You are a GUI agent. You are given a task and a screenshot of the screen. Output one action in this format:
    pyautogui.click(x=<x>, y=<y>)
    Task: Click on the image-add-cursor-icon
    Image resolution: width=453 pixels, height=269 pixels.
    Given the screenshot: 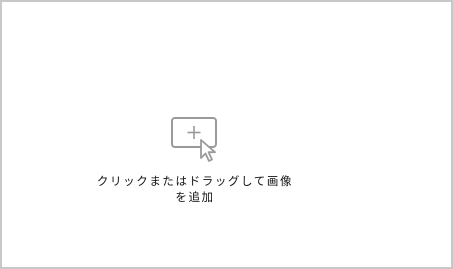 What is the action you would take?
    pyautogui.click(x=196, y=139)
    